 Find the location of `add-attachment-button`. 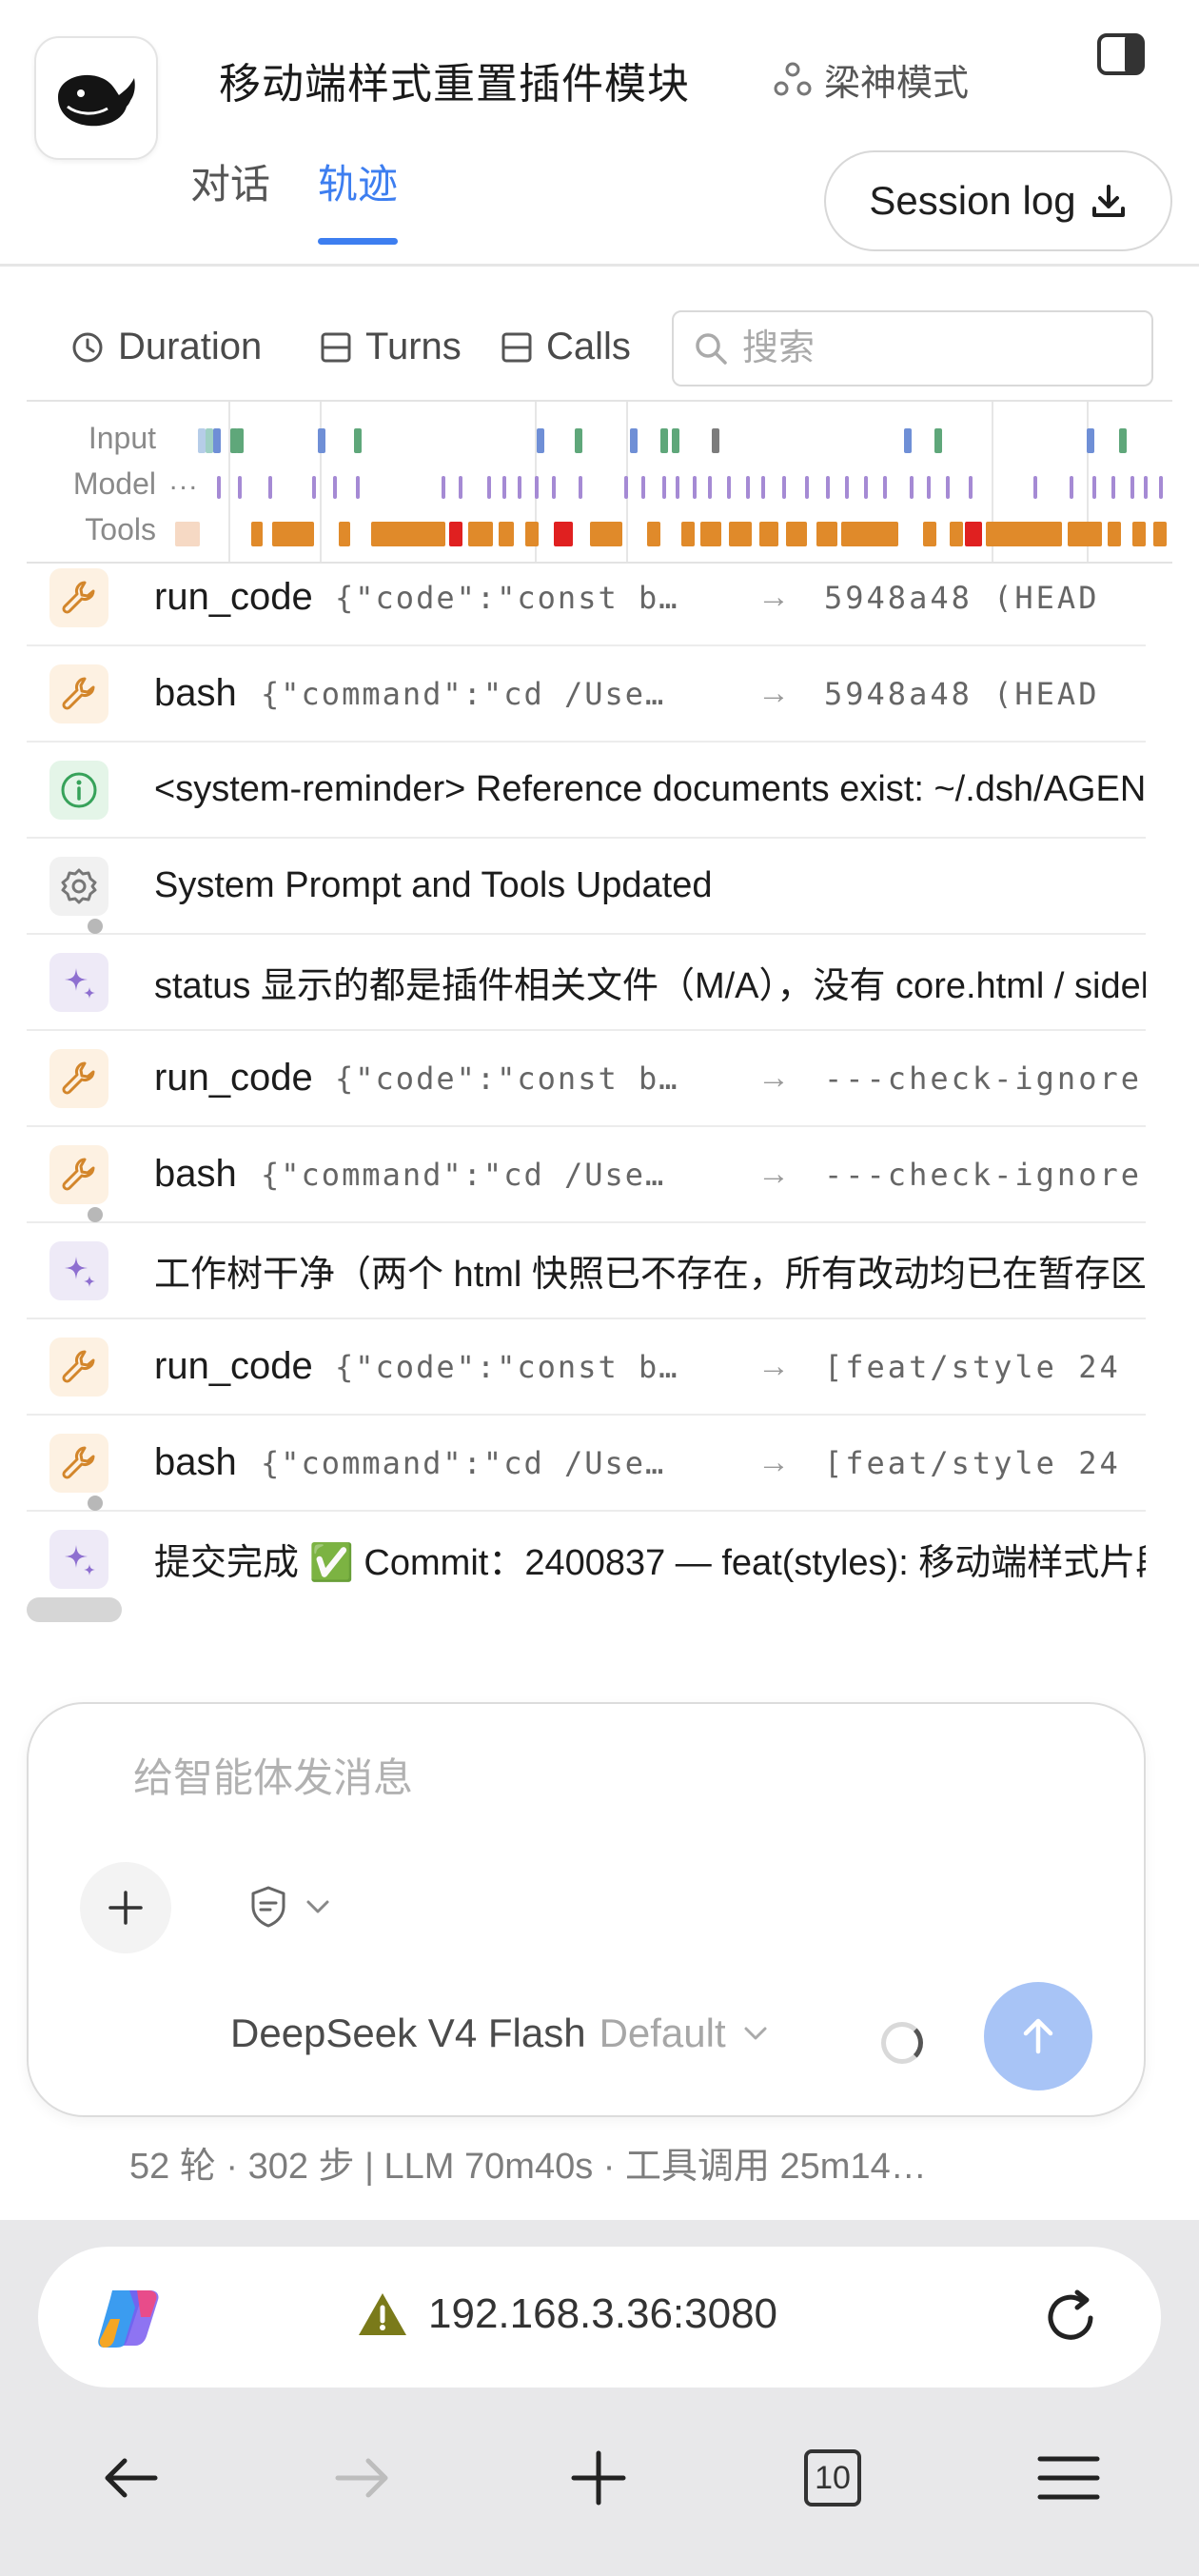

add-attachment-button is located at coordinates (125, 1908).